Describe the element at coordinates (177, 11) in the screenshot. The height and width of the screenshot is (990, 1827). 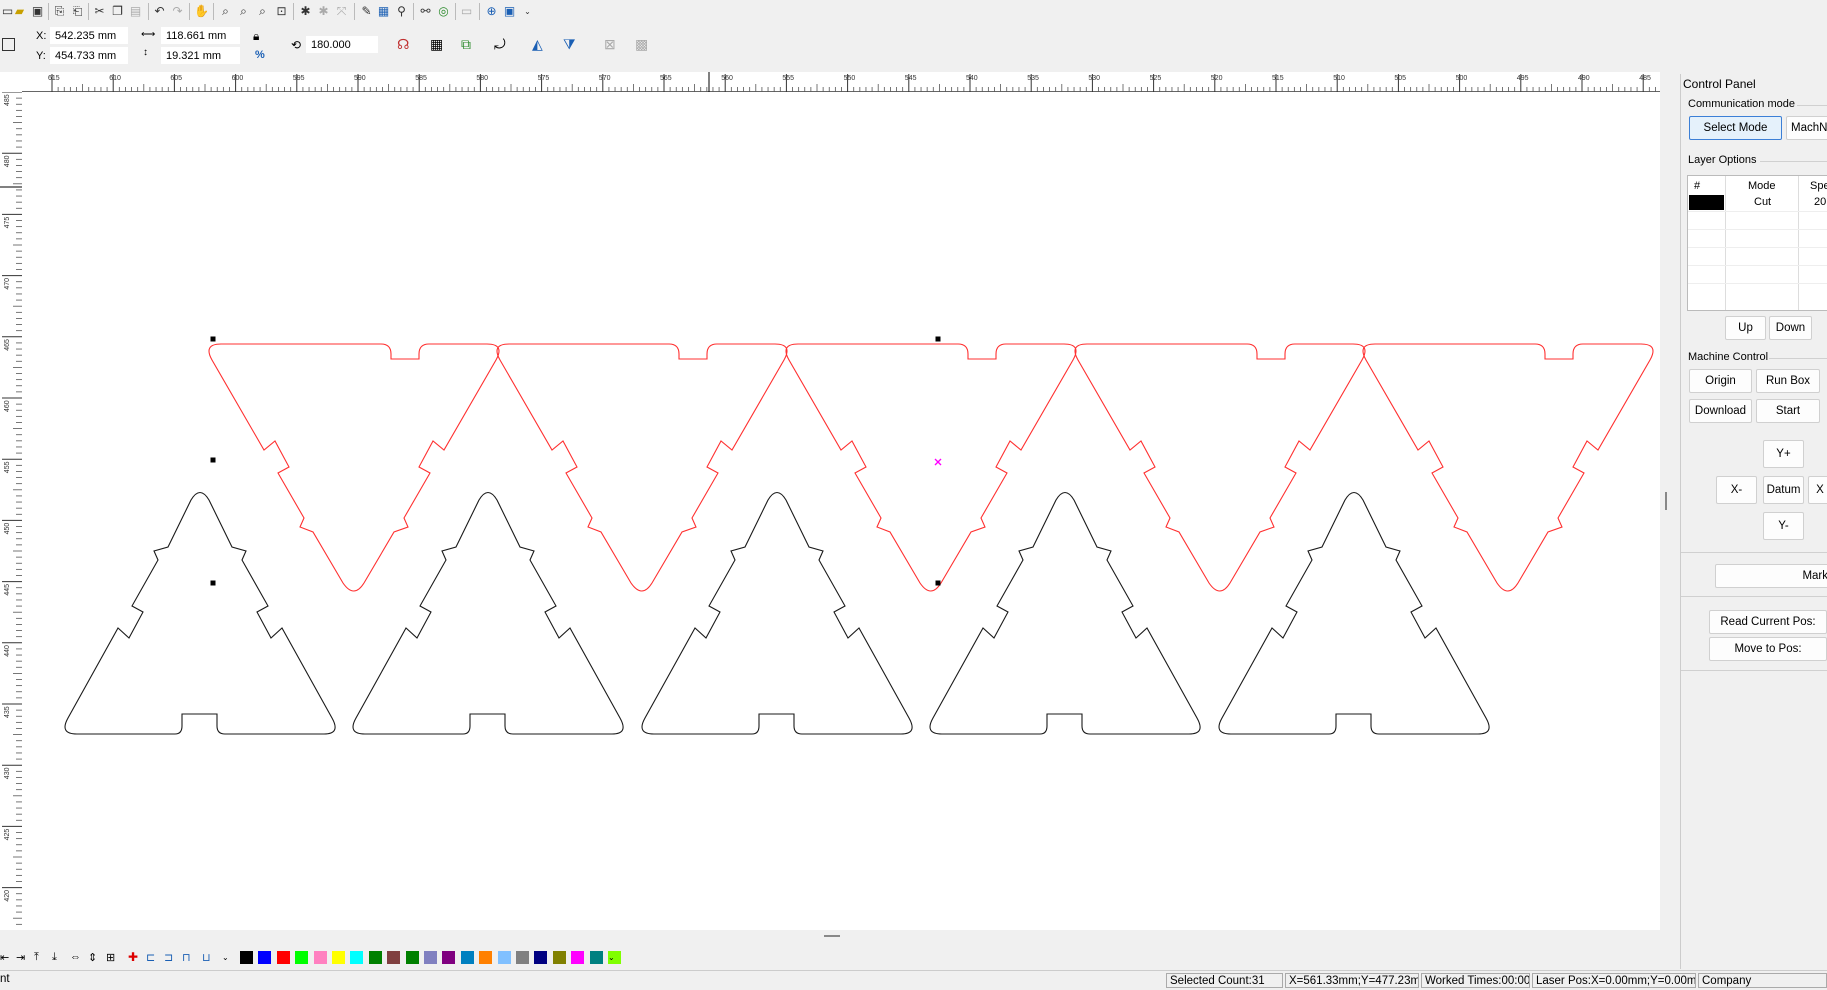
I see `redo-icon: ↷` at that location.